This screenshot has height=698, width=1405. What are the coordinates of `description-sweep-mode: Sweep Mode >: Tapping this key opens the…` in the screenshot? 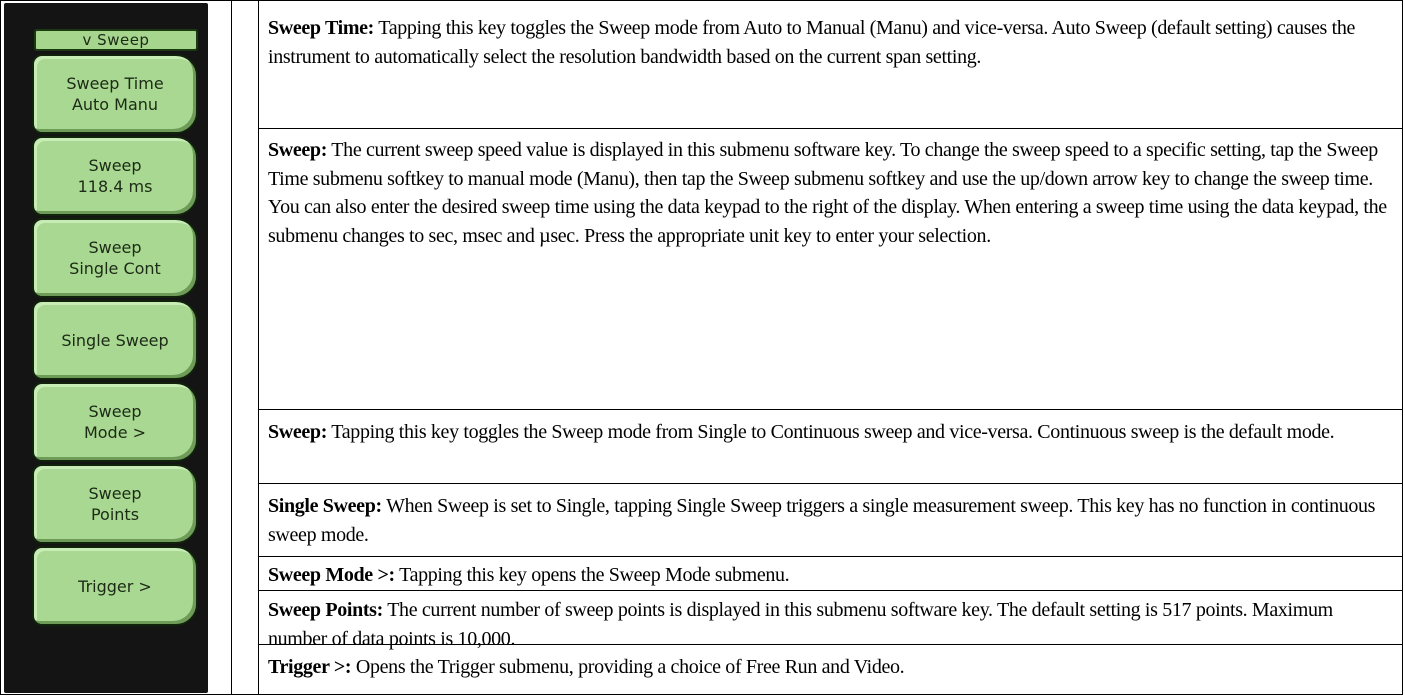 It's located at (830, 575).